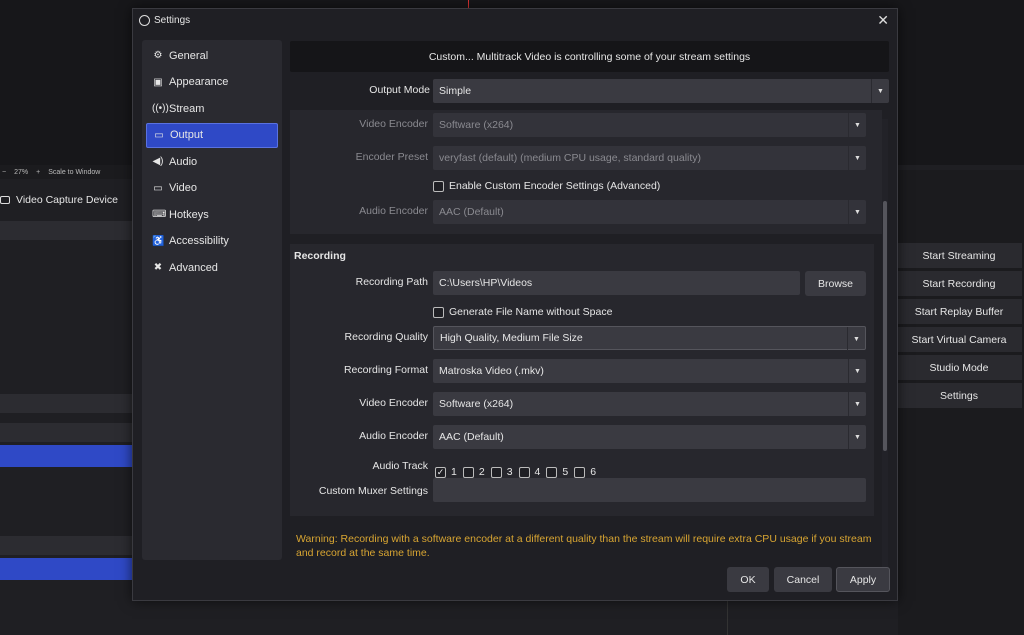 The image size is (1024, 635). What do you see at coordinates (187, 108) in the screenshot?
I see `sidebar-item-label: Stream` at bounding box center [187, 108].